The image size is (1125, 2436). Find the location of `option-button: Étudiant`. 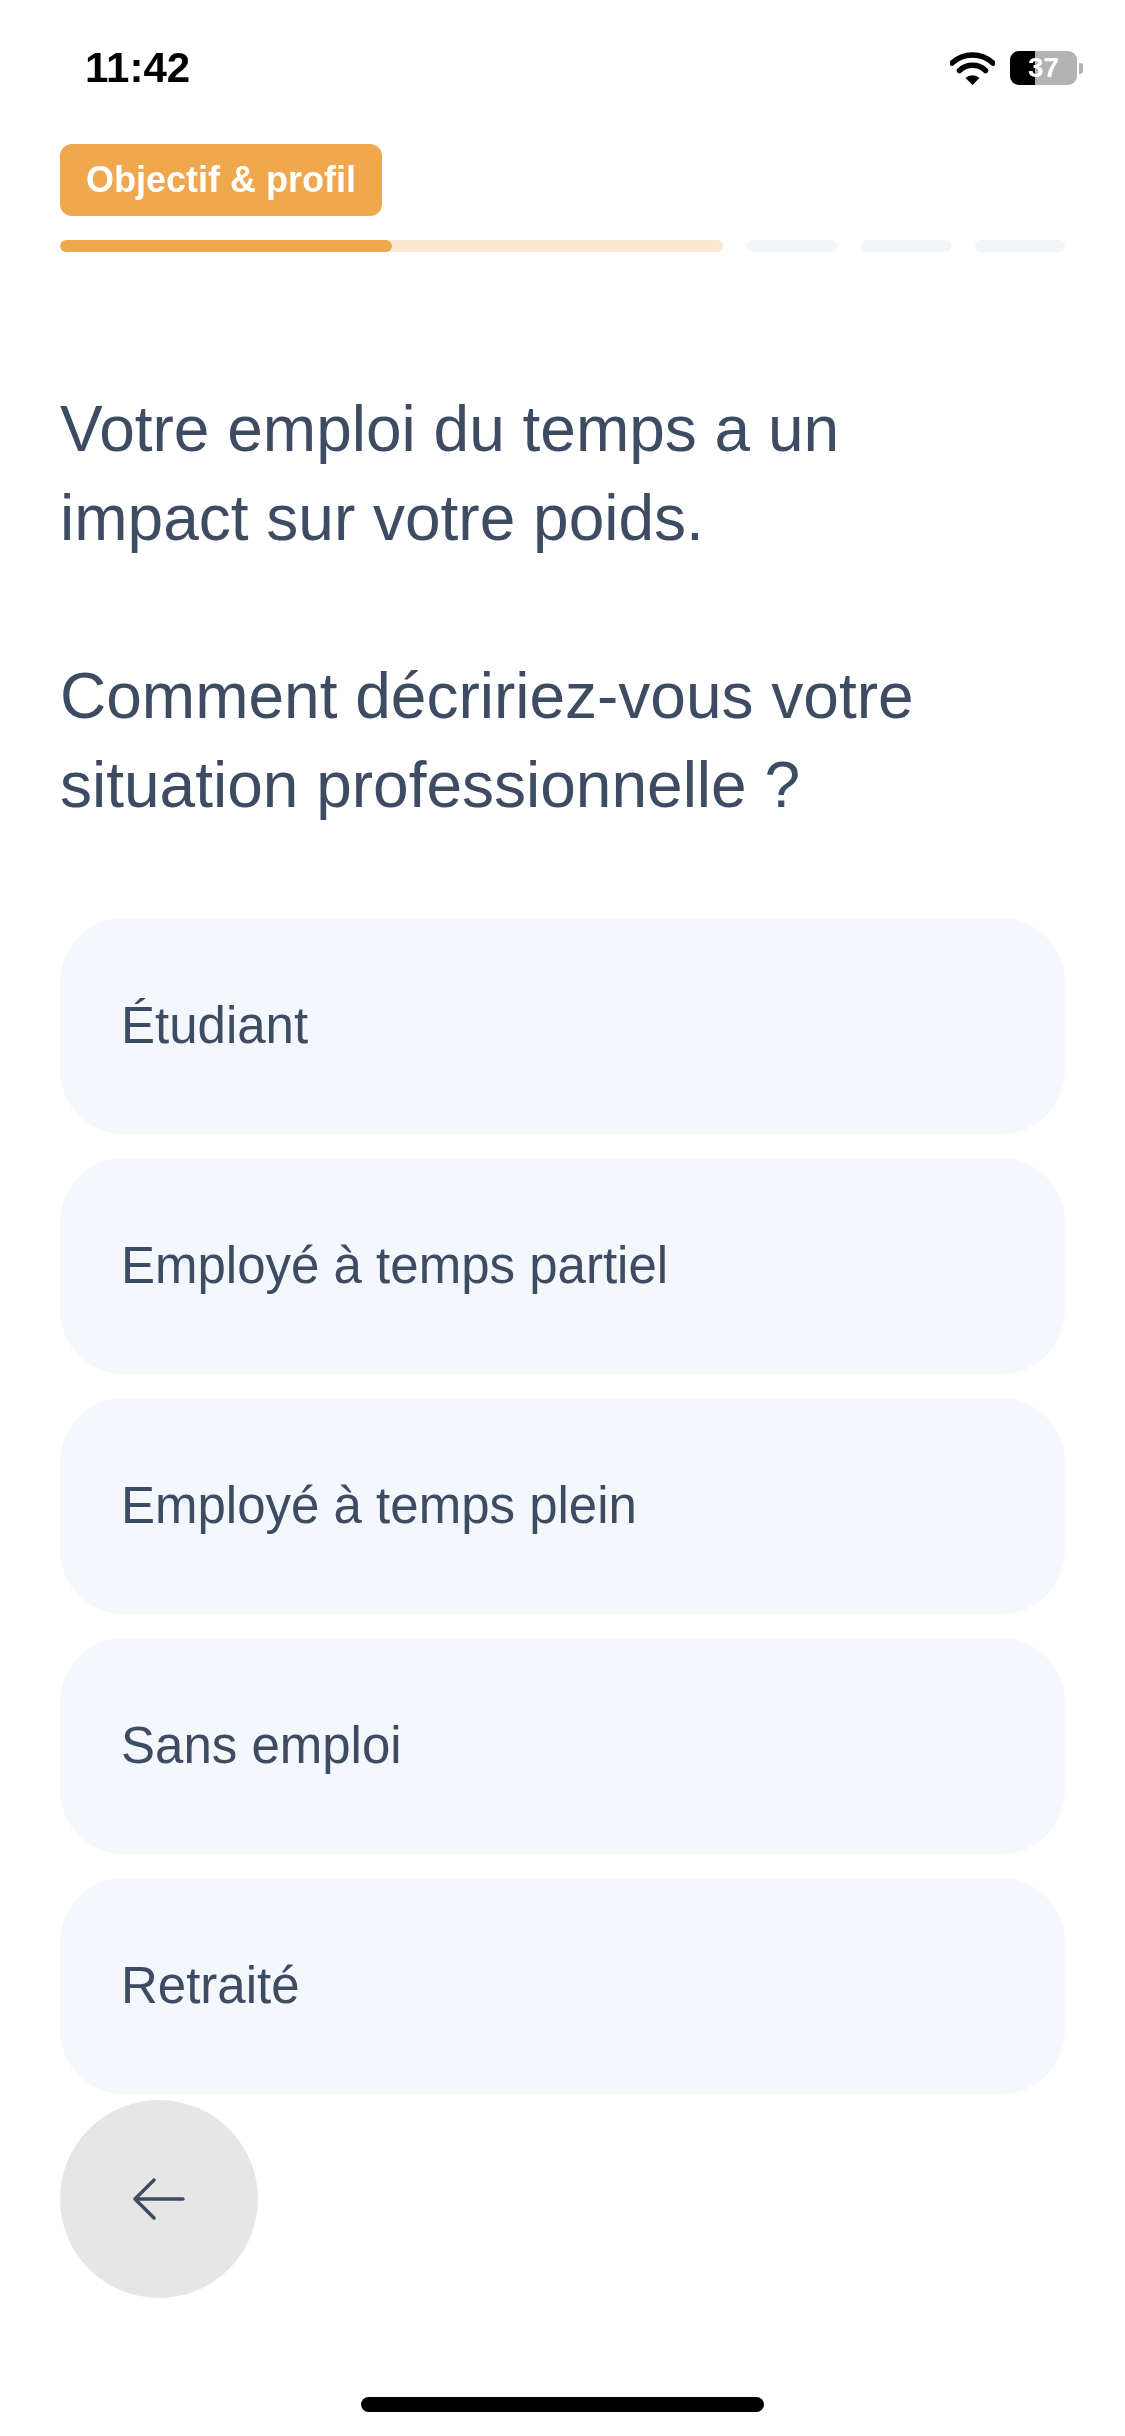

option-button: Étudiant is located at coordinates (562, 1026).